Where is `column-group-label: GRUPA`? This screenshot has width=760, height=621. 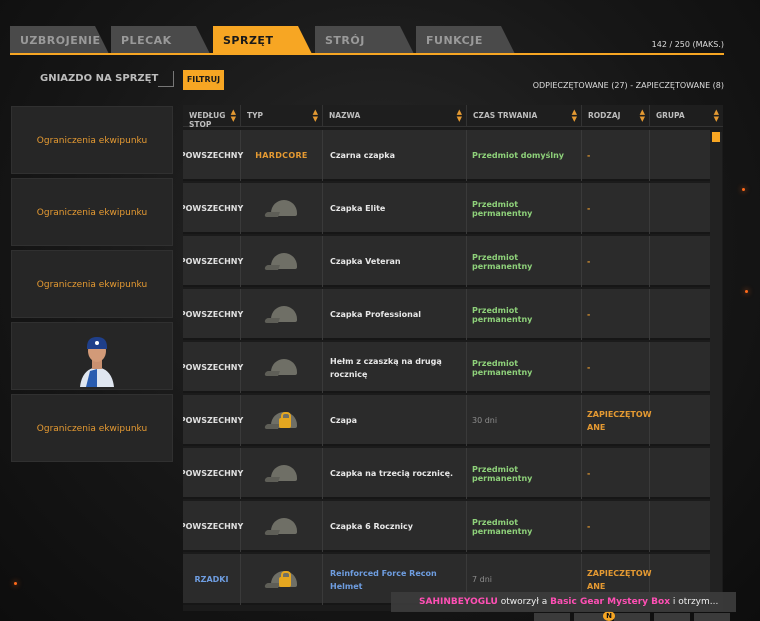 column-group-label: GRUPA is located at coordinates (670, 115).